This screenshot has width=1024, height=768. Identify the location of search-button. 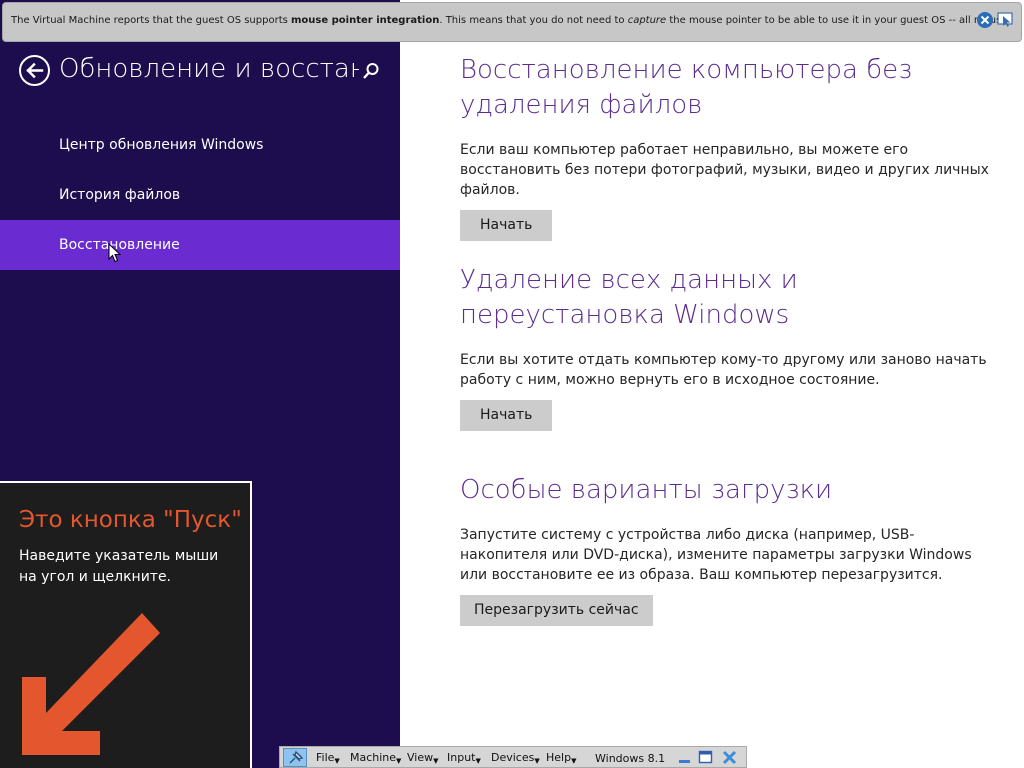
(371, 71).